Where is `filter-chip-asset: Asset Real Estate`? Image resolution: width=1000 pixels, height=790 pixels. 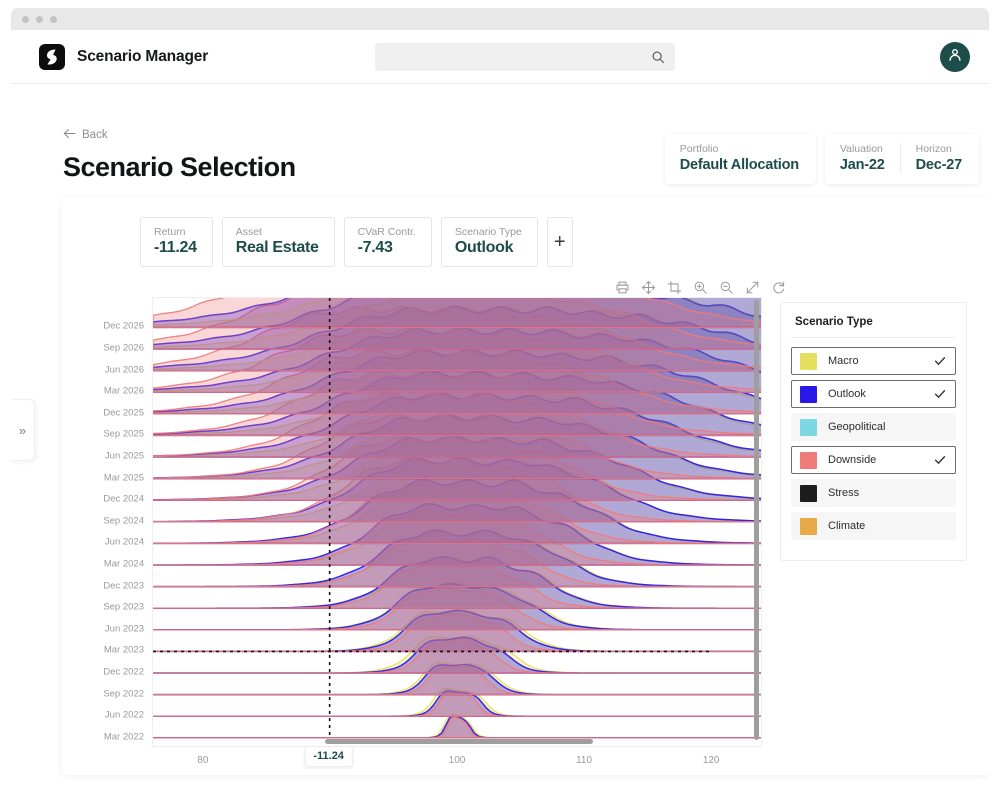 filter-chip-asset: Asset Real Estate is located at coordinates (278, 242).